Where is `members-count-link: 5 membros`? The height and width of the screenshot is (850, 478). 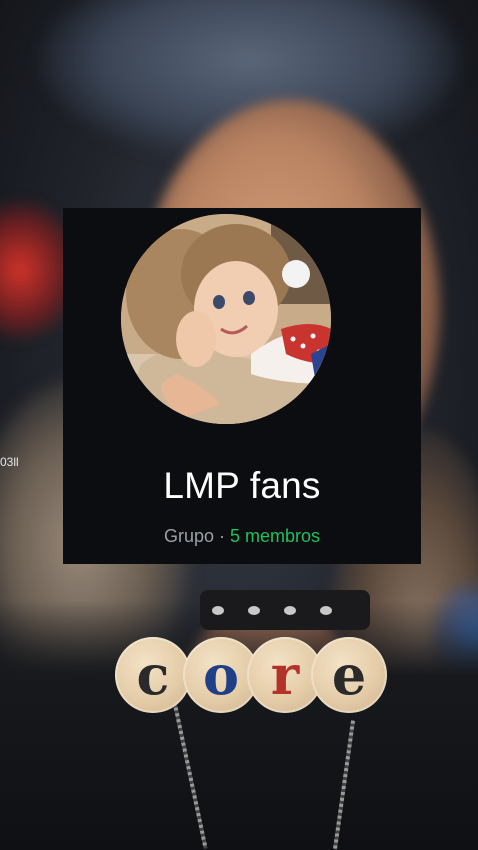 members-count-link: 5 membros is located at coordinates (275, 536).